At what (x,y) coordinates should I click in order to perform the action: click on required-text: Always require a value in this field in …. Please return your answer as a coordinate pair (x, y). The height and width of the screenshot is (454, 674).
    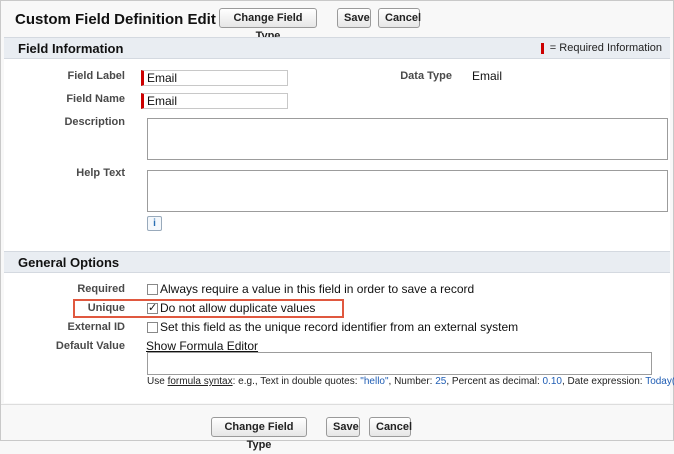
    Looking at the image, I should click on (317, 289).